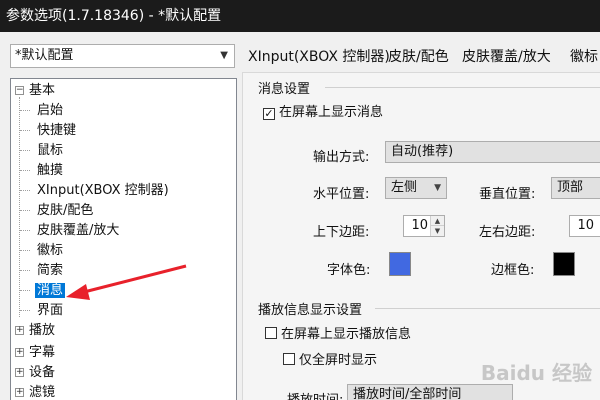 The image size is (600, 400). What do you see at coordinates (536, 373) in the screenshot?
I see `watermark: Baidu 经验` at bounding box center [536, 373].